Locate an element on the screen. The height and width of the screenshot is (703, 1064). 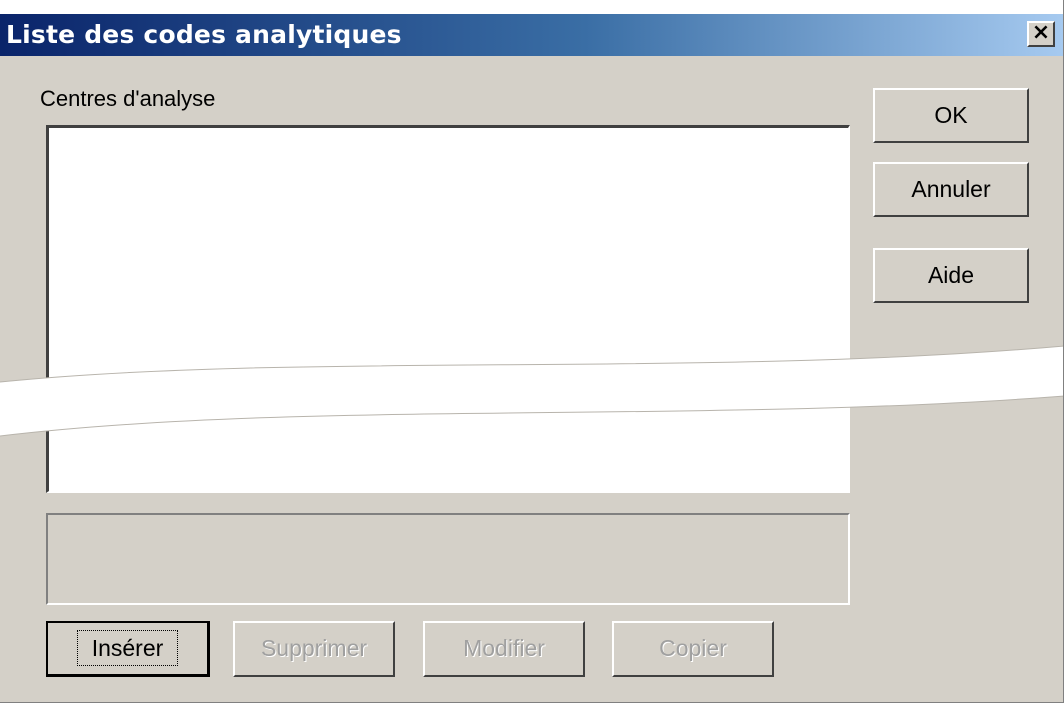
list-label: Centres d'analyse is located at coordinates (128, 98).